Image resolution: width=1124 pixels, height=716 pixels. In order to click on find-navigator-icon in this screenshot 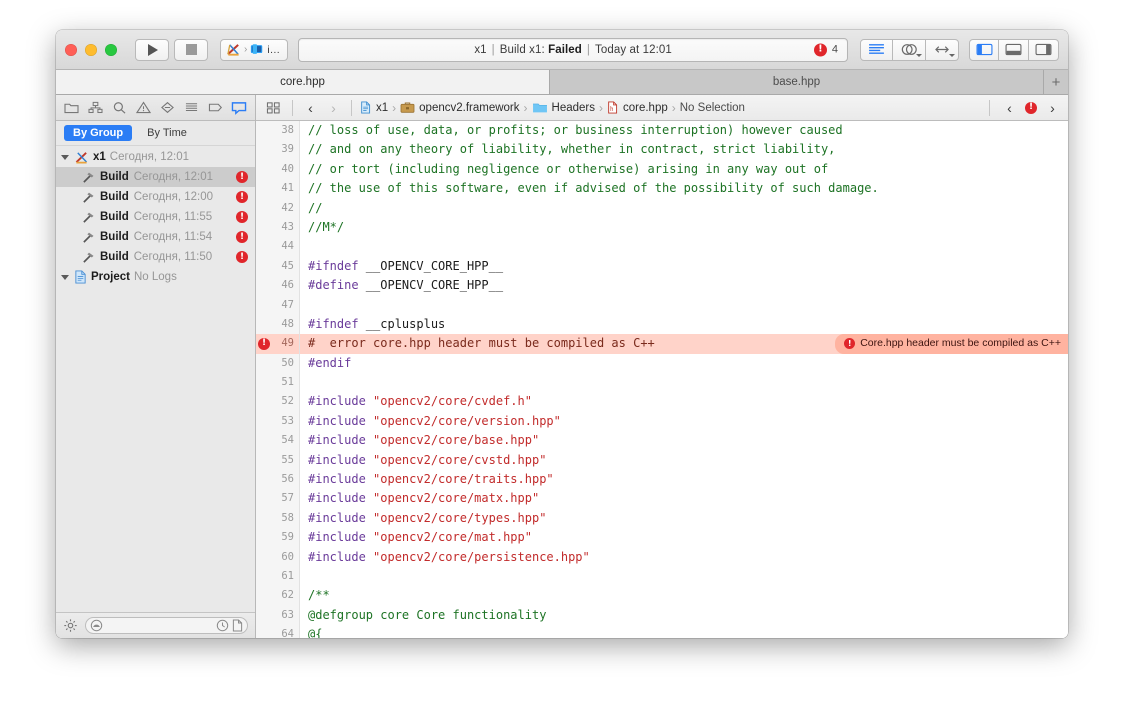, I will do `click(119, 107)`.